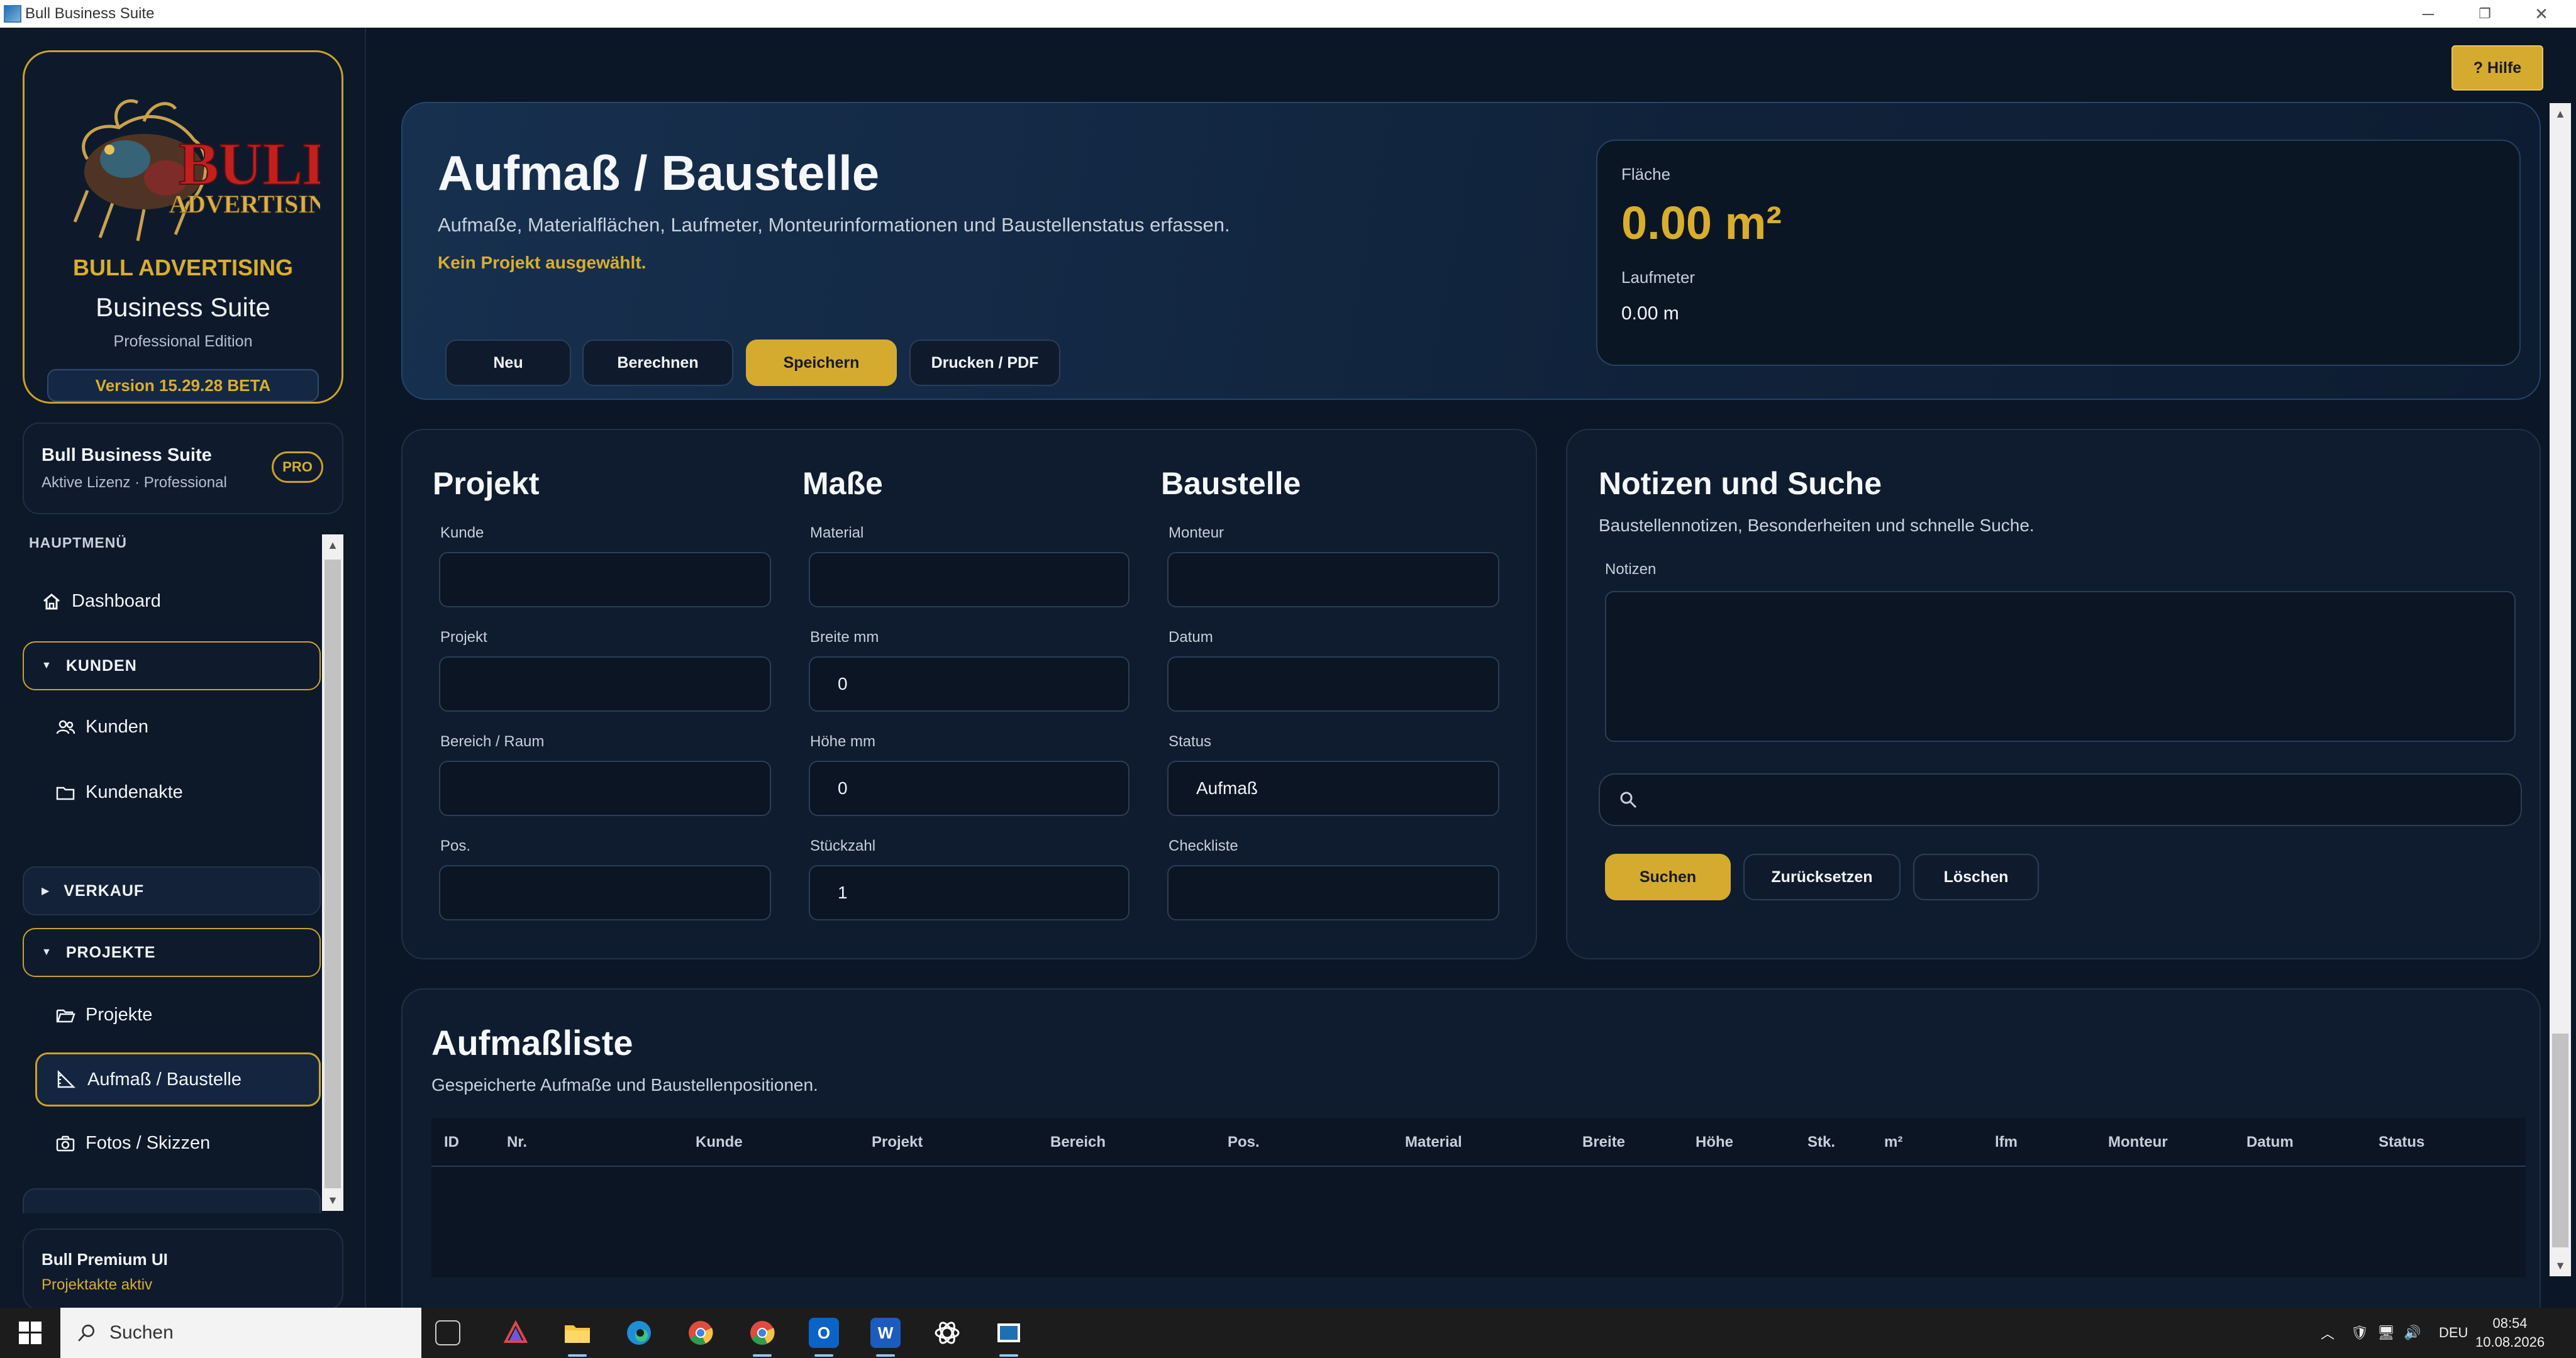  I want to click on kunde-label: Kunde, so click(462, 532).